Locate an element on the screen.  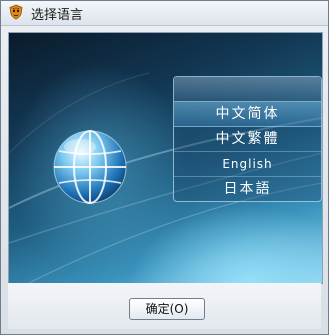
button-bar: 确定(O) is located at coordinates (164, 306).